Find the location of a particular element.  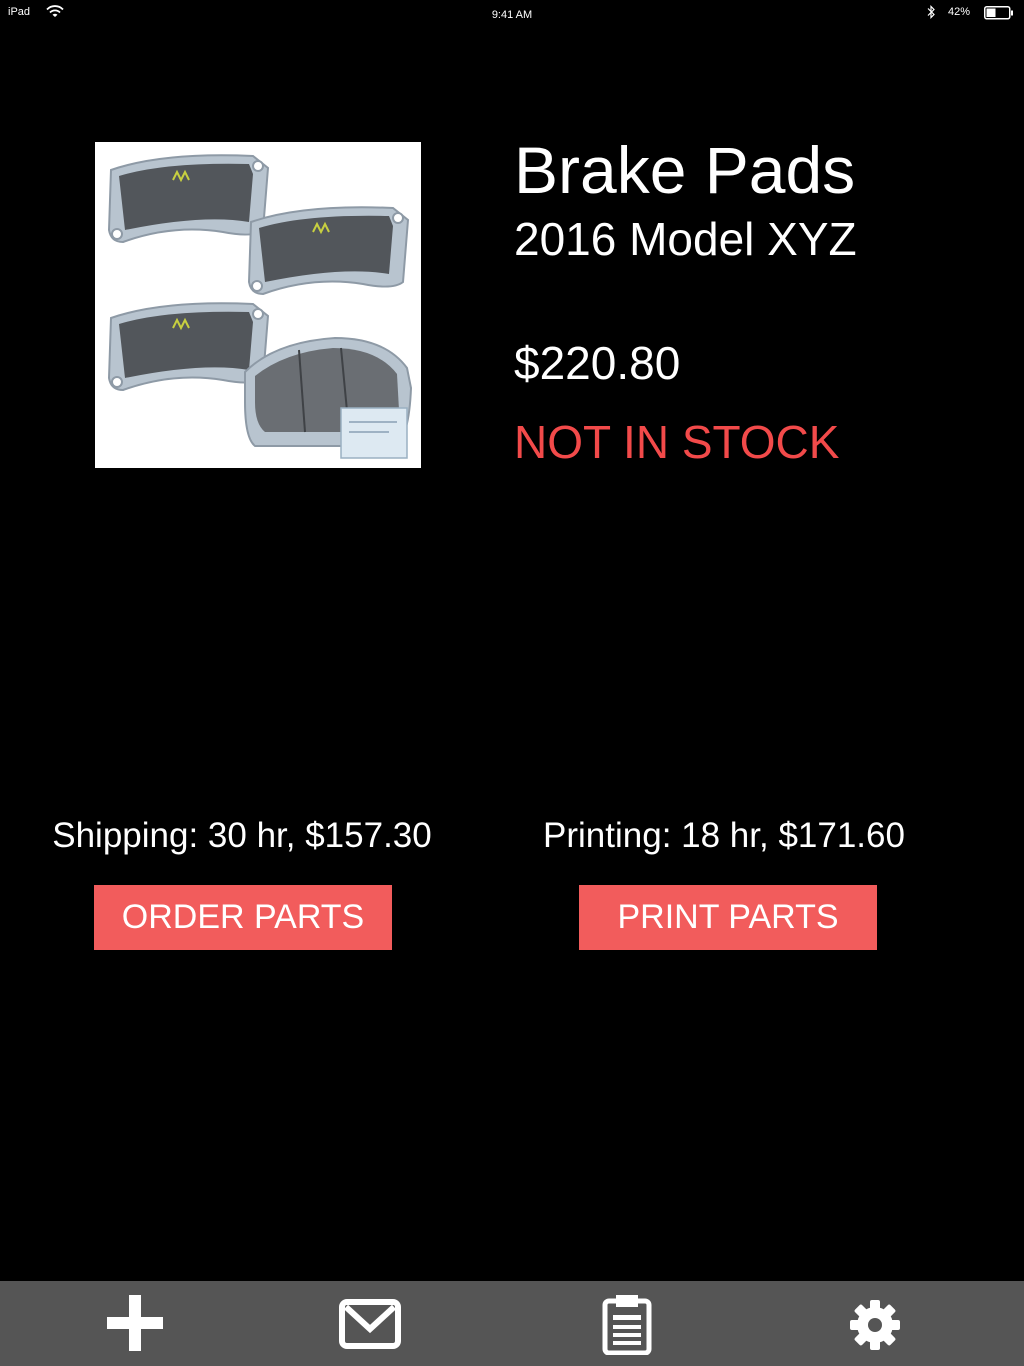

printing-info: Printing: 18 hr, $171.60 is located at coordinates (724, 835).